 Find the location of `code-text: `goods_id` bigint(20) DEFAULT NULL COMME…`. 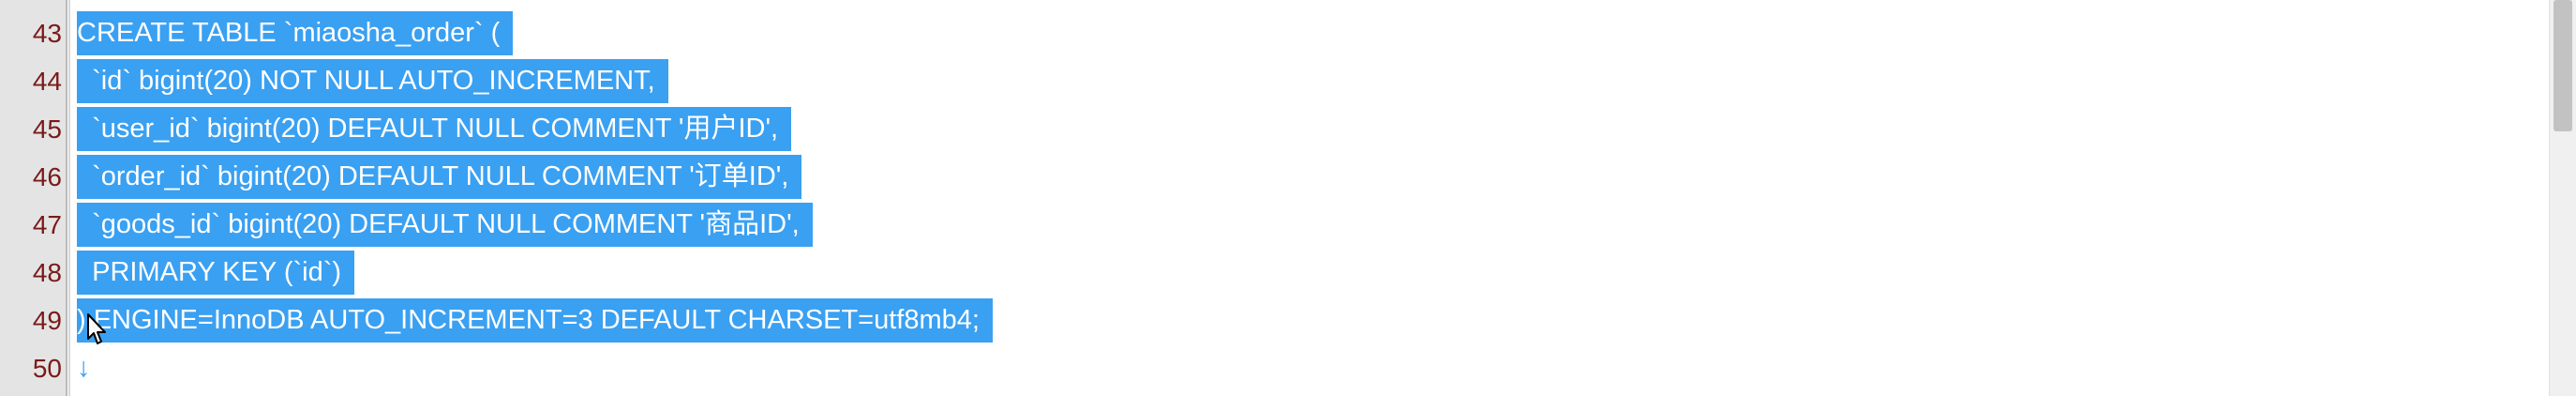

code-text: `goods_id` bigint(20) DEFAULT NULL COMME… is located at coordinates (445, 225).